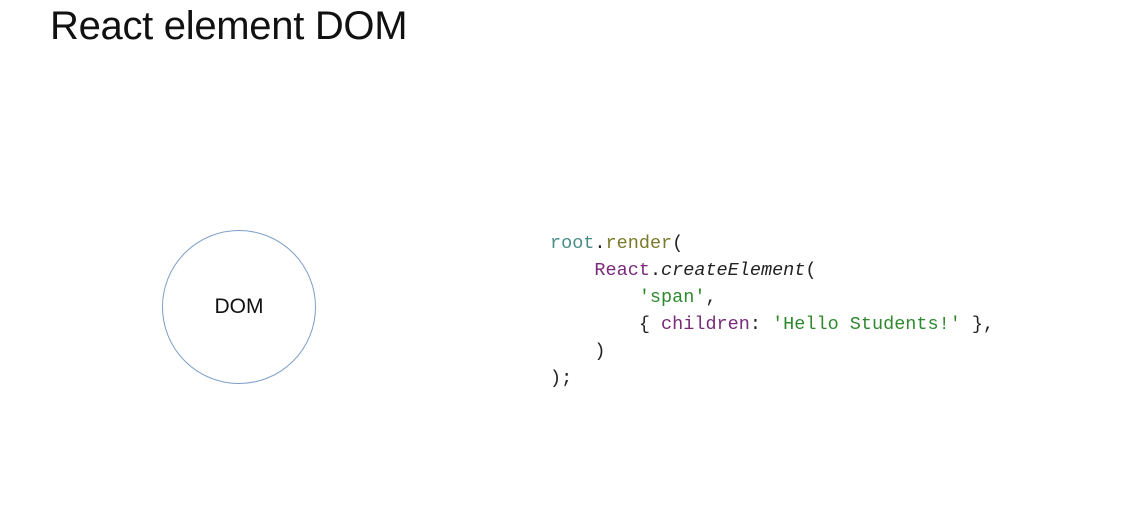  I want to click on code-line: root.render(, so click(772, 243).